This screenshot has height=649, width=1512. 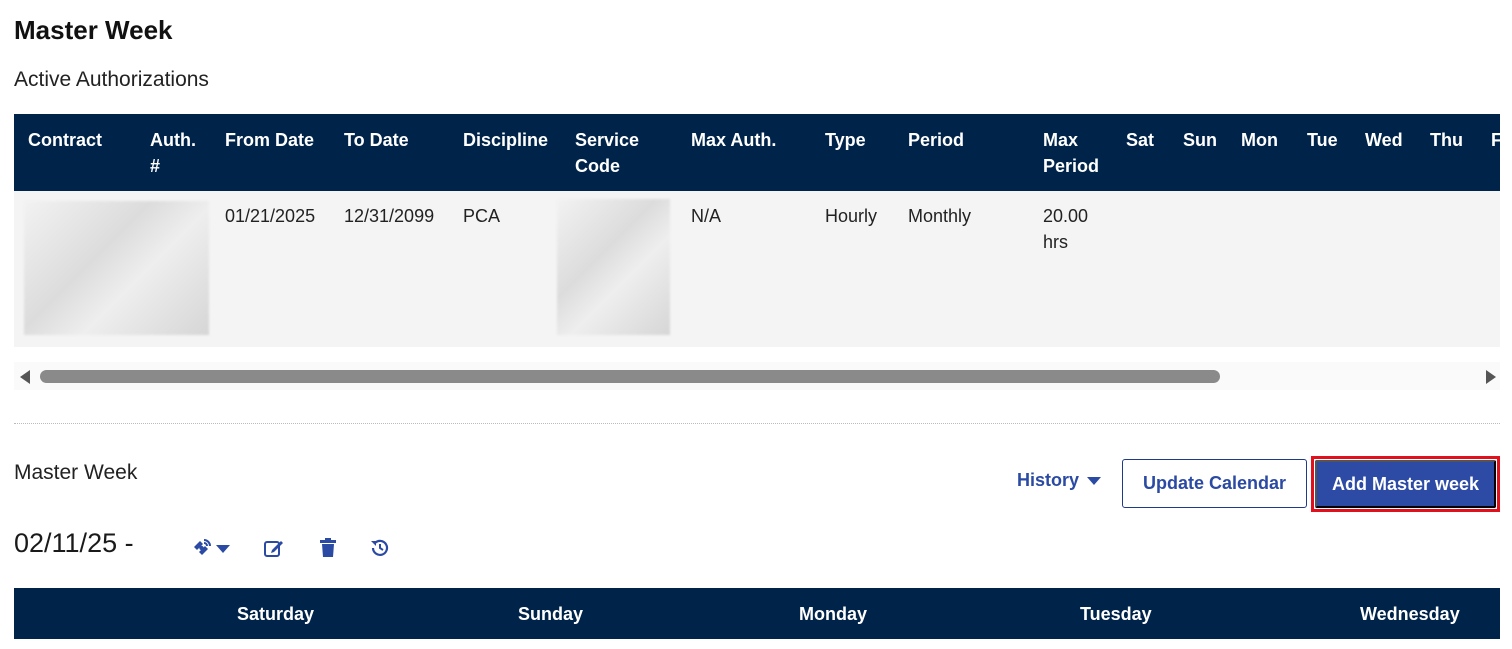 I want to click on col-to-date: To Date, so click(x=376, y=140).